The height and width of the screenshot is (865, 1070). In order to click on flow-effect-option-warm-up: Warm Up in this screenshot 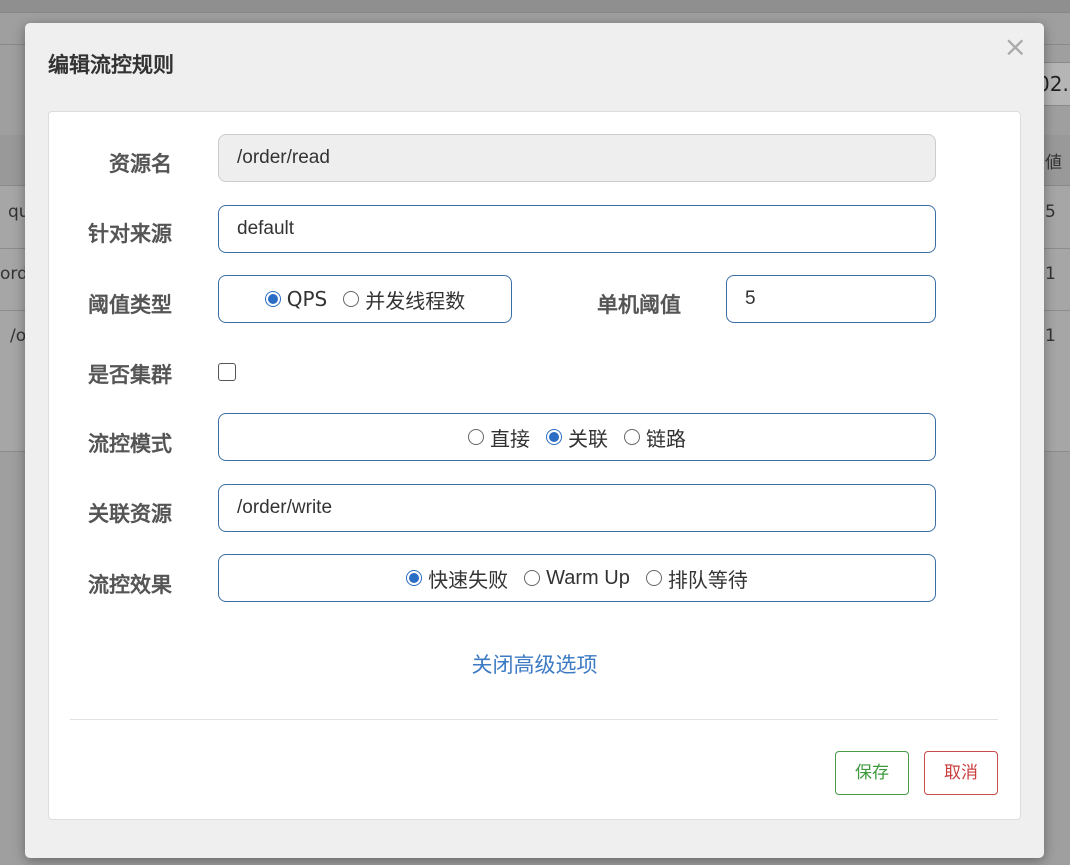, I will do `click(577, 578)`.